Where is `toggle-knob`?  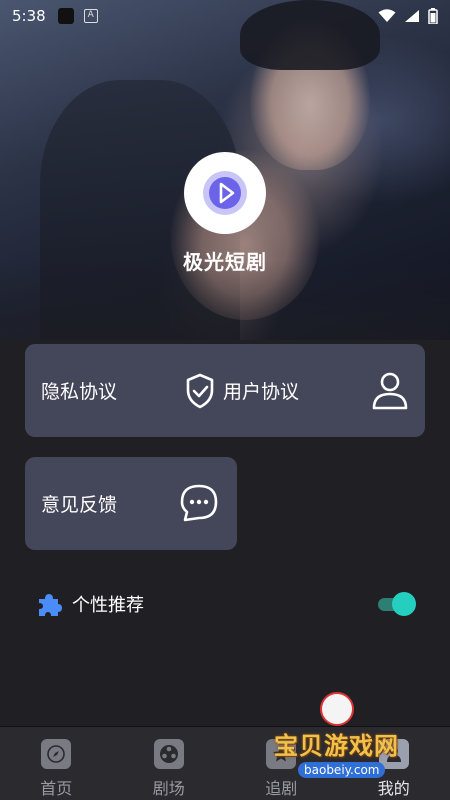
toggle-knob is located at coordinates (404, 604).